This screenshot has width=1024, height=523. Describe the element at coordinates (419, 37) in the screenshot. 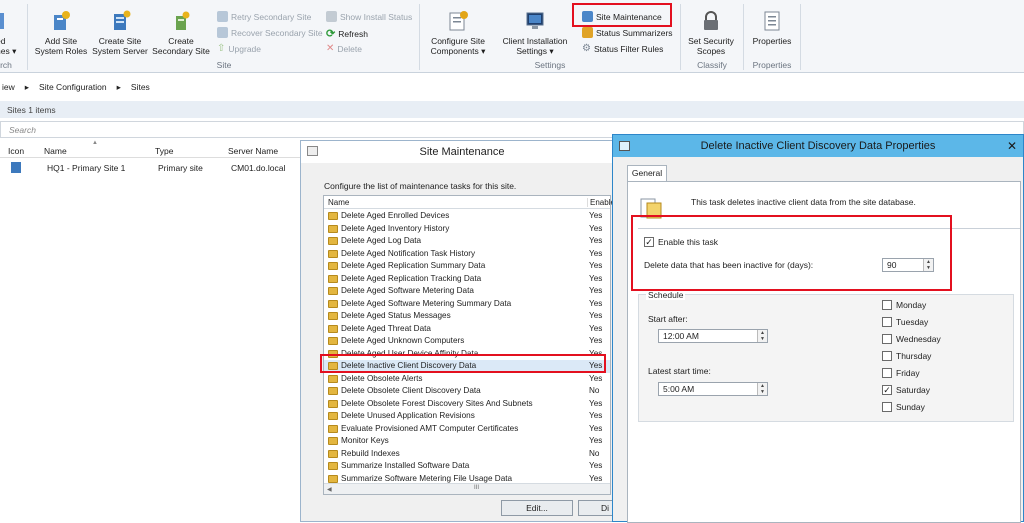

I see `separator` at that location.